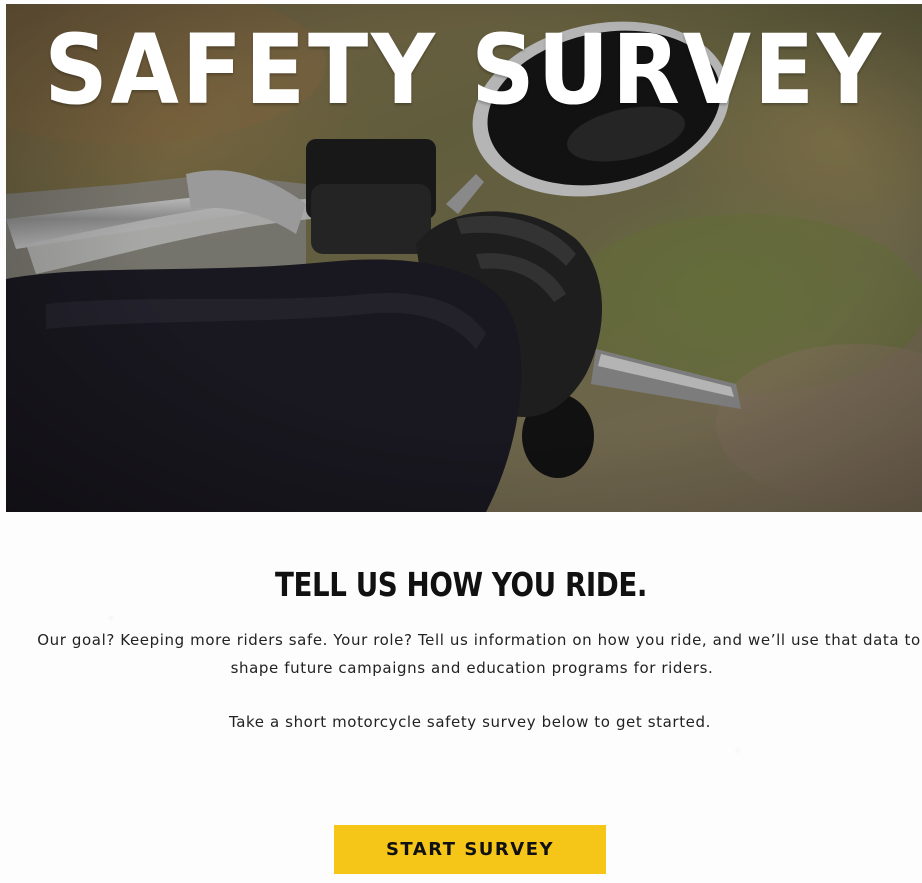  I want to click on hero-title: SAFETY SURVEY, so click(464, 70).